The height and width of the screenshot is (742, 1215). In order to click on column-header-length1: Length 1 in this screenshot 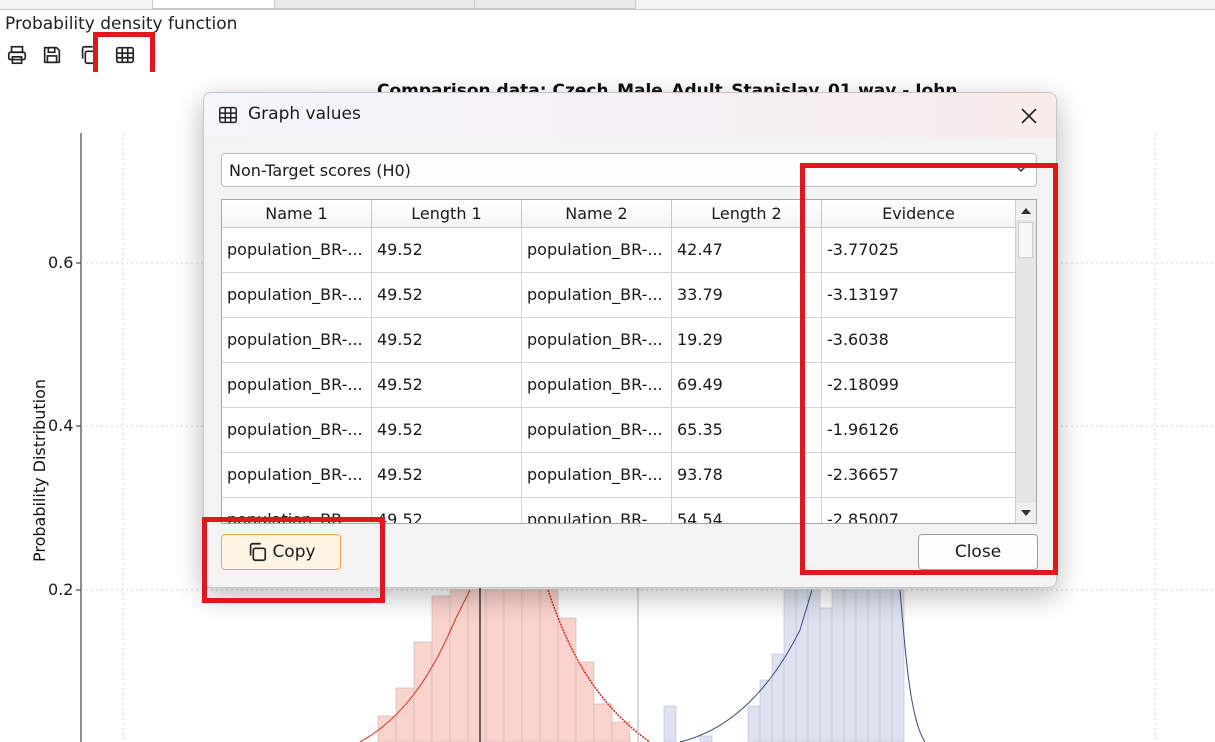, I will do `click(447, 214)`.